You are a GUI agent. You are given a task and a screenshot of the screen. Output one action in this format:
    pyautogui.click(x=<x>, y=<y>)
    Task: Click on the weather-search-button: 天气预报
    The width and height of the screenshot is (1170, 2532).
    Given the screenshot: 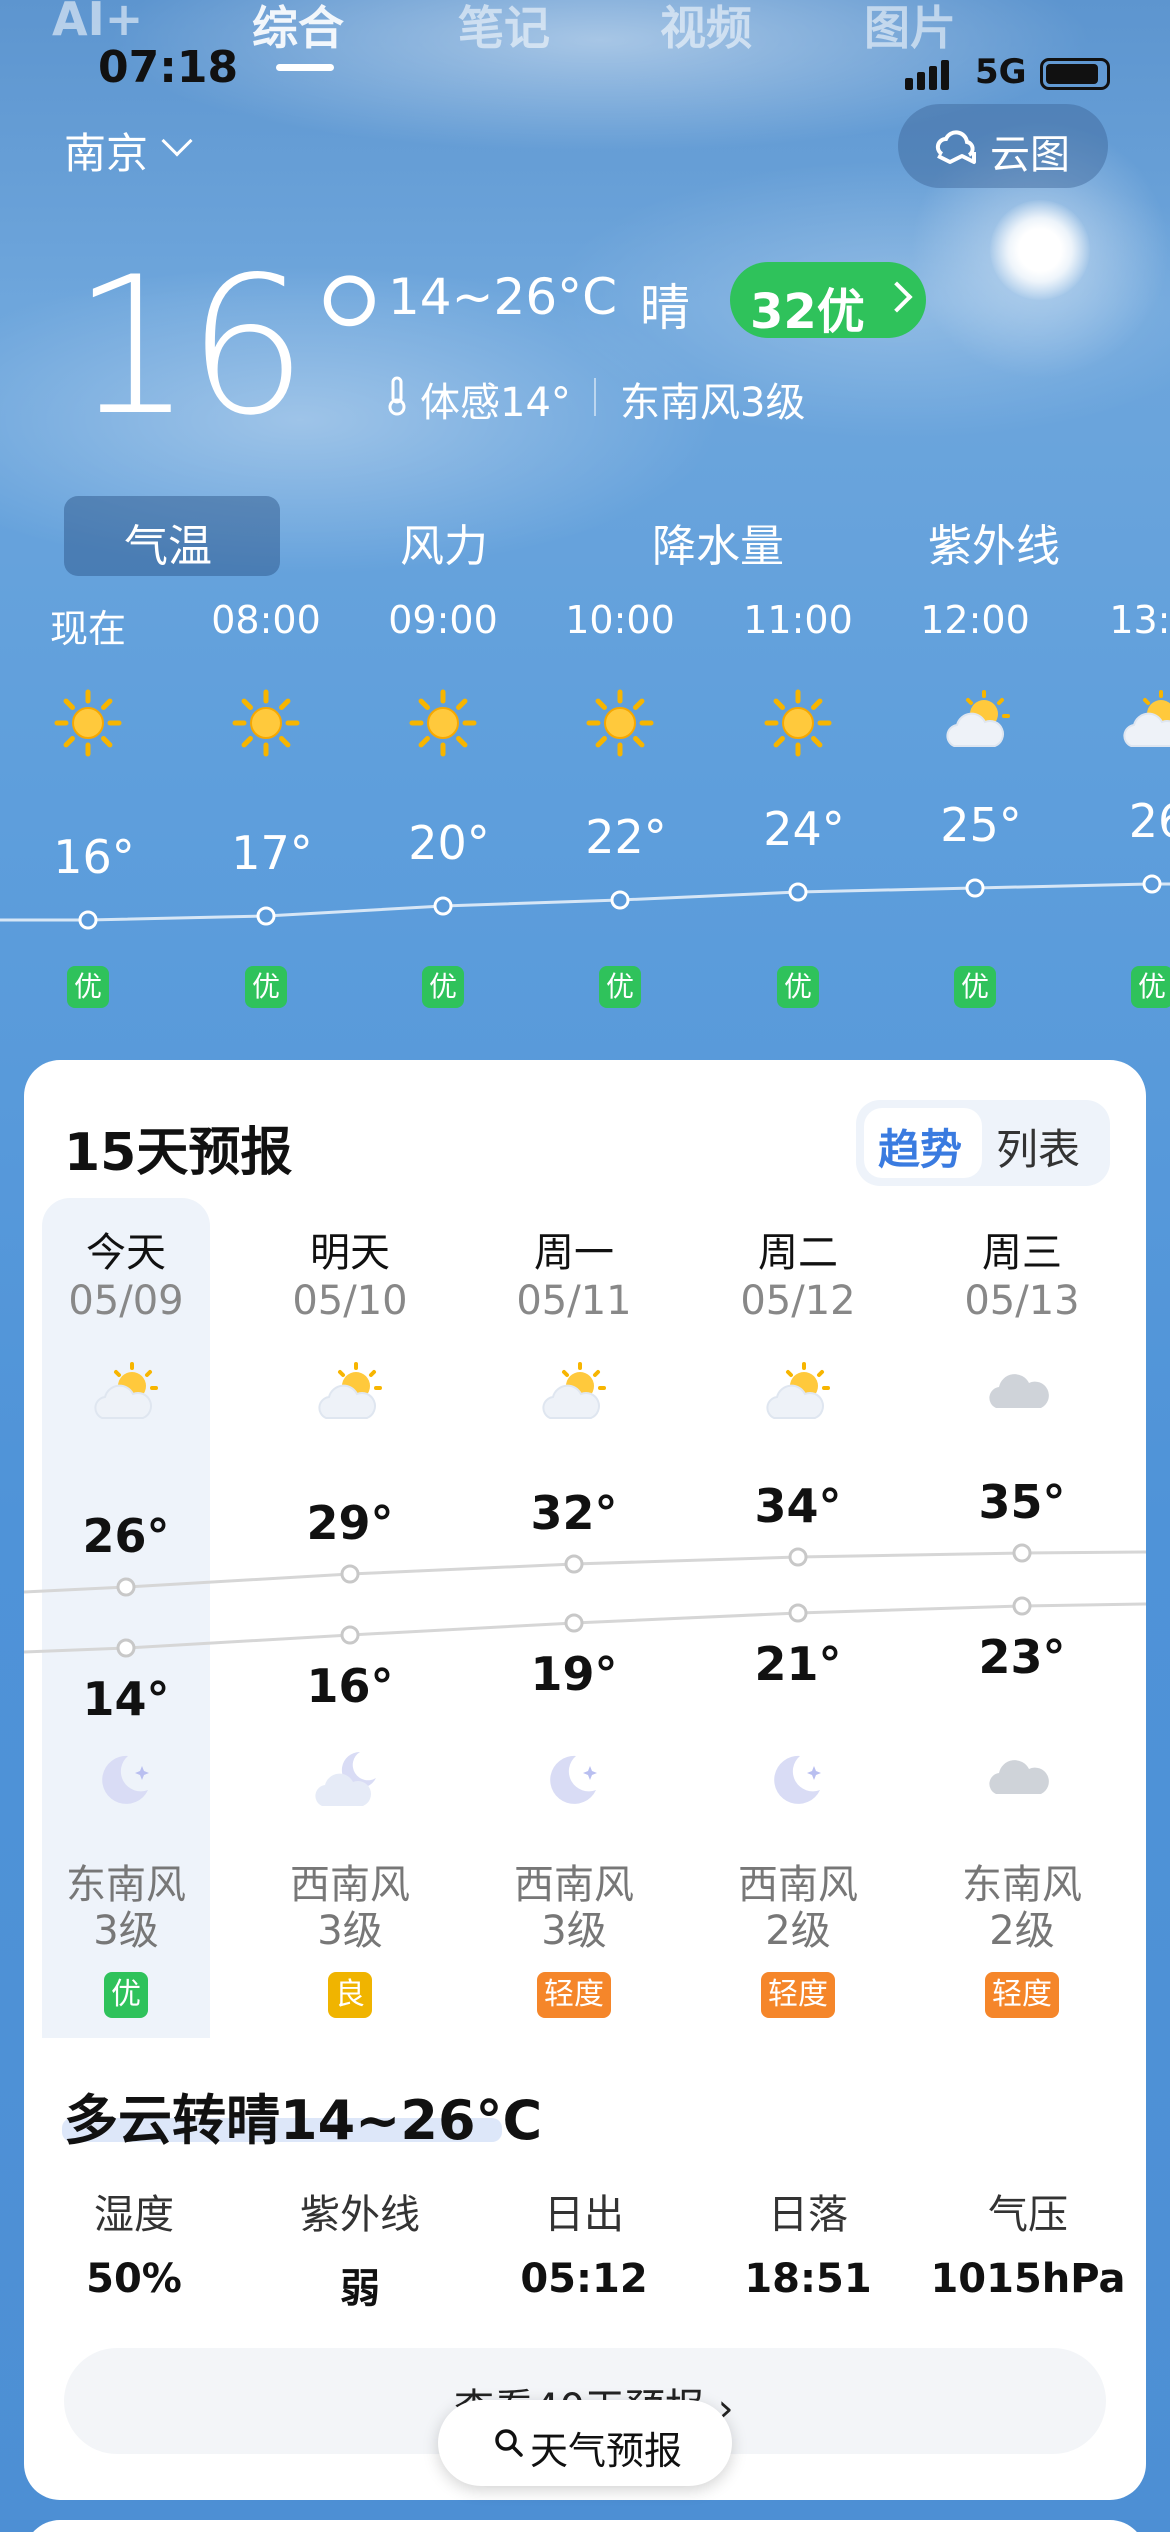 What is the action you would take?
    pyautogui.click(x=585, y=2443)
    